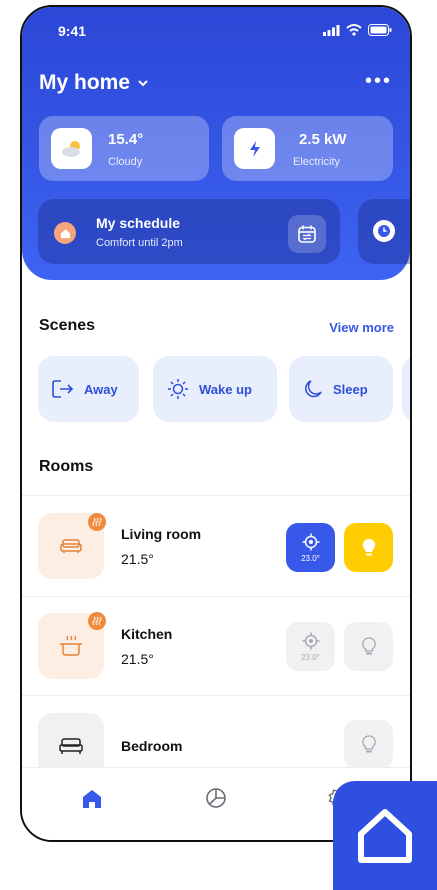 This screenshot has height=890, width=437. I want to click on schedule-subtitle: Comfort until 2pm, so click(139, 243).